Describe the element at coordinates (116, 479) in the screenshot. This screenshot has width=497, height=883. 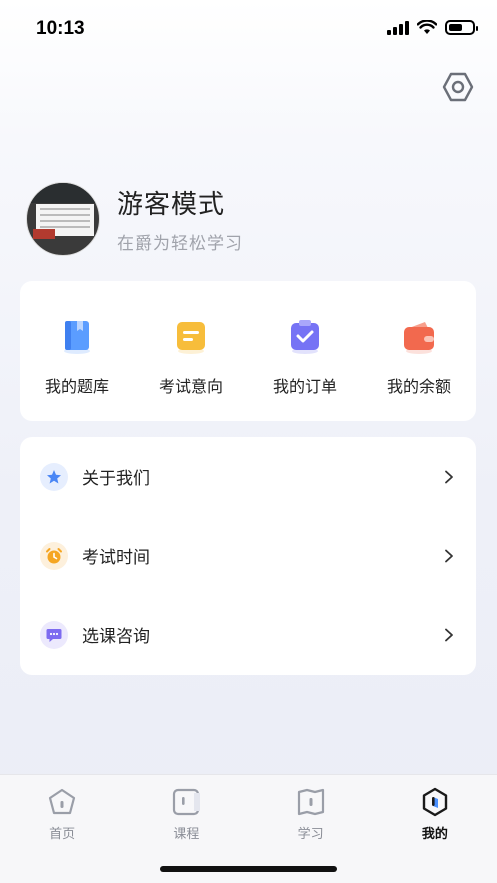
I see `menu-label-about-us: 关于我们` at that location.